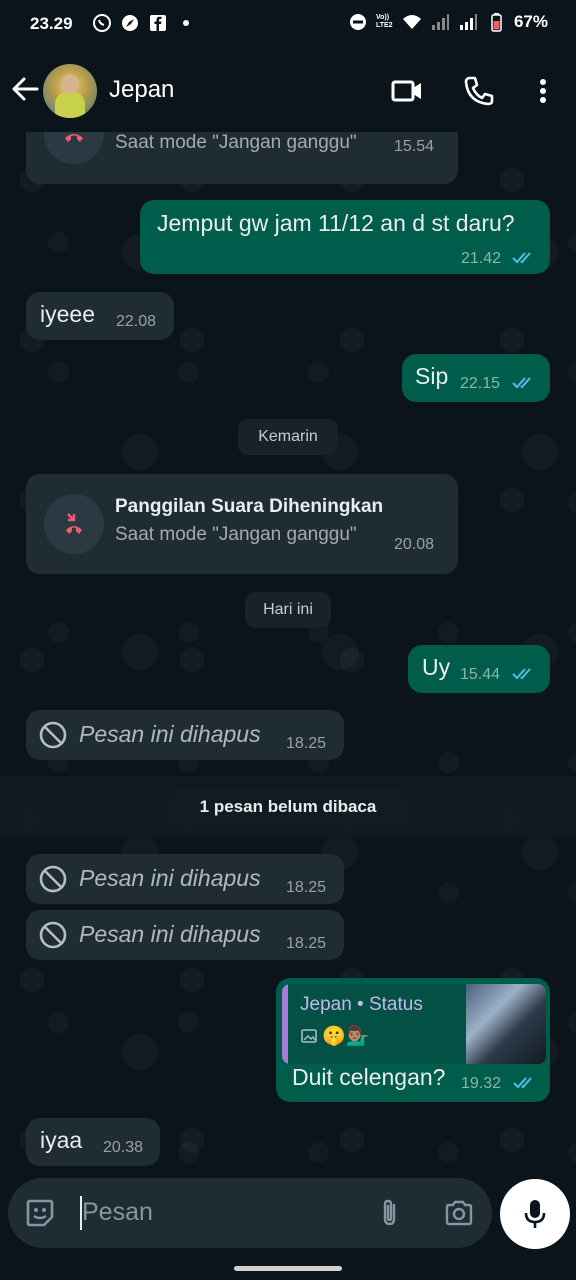 Image resolution: width=576 pixels, height=1280 pixels. I want to click on back-arrow-icon, so click(25, 89).